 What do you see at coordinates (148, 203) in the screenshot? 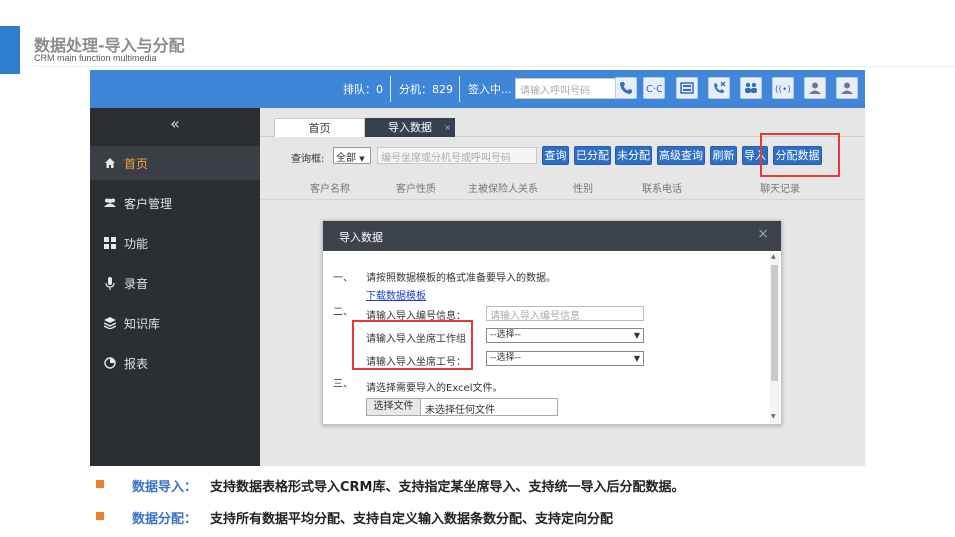
I see `sidebar-item-label: 客户管理` at bounding box center [148, 203].